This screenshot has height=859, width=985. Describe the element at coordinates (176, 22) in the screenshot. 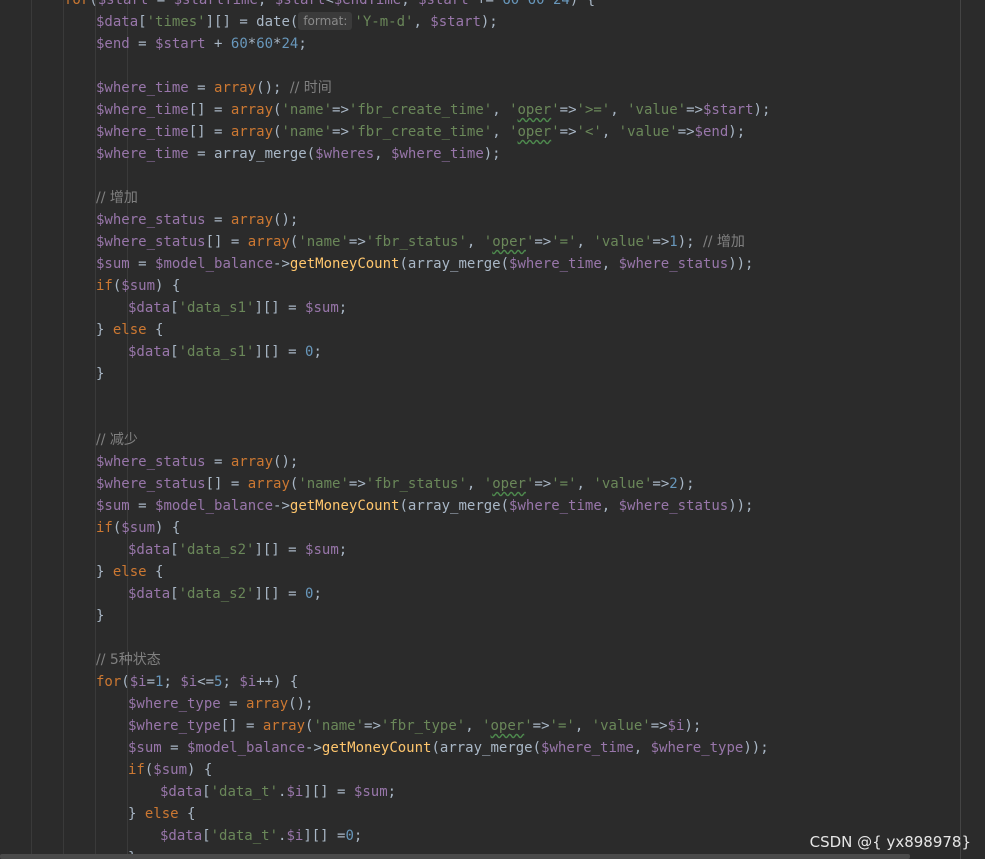

I see `code-token-str: 'times'` at that location.